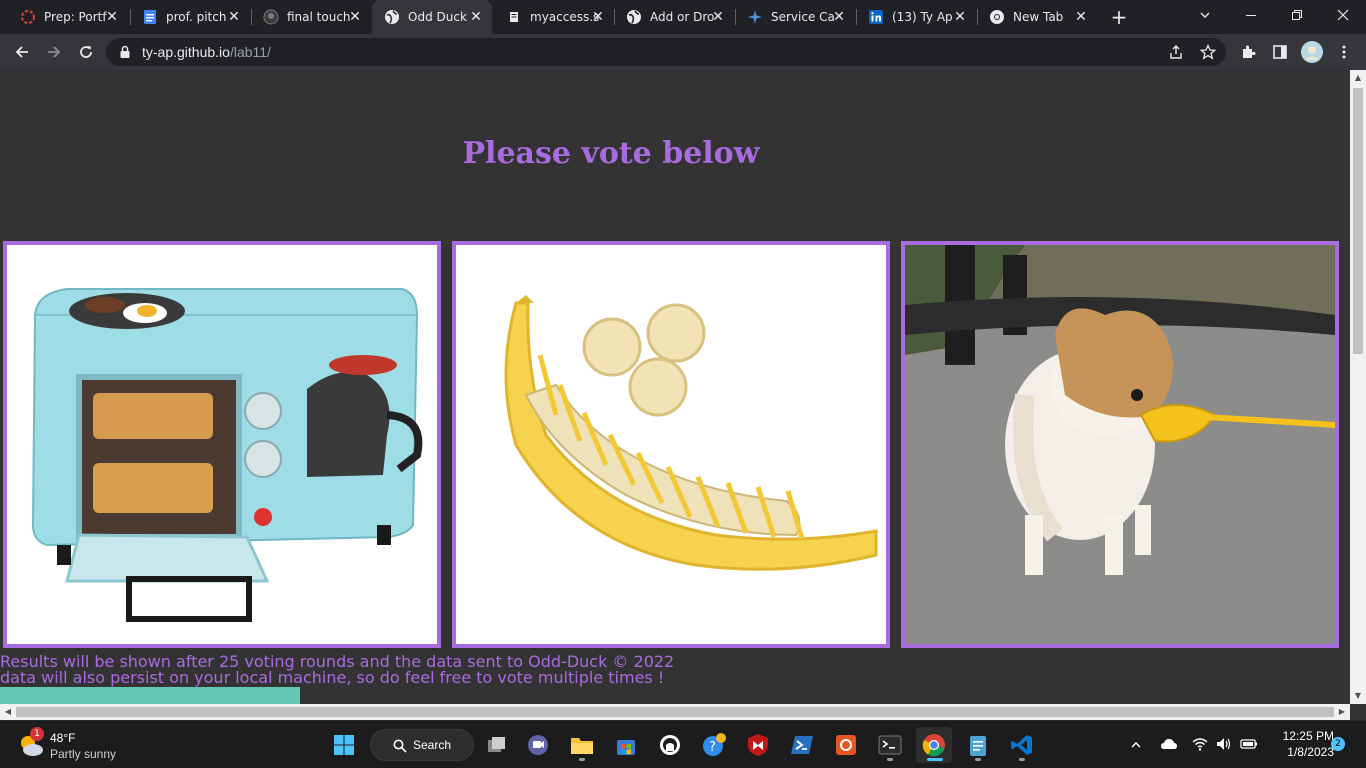 The width and height of the screenshot is (1366, 768). Describe the element at coordinates (1358, 387) in the screenshot. I see `vertical-scrollbar: ▲ ▼` at that location.